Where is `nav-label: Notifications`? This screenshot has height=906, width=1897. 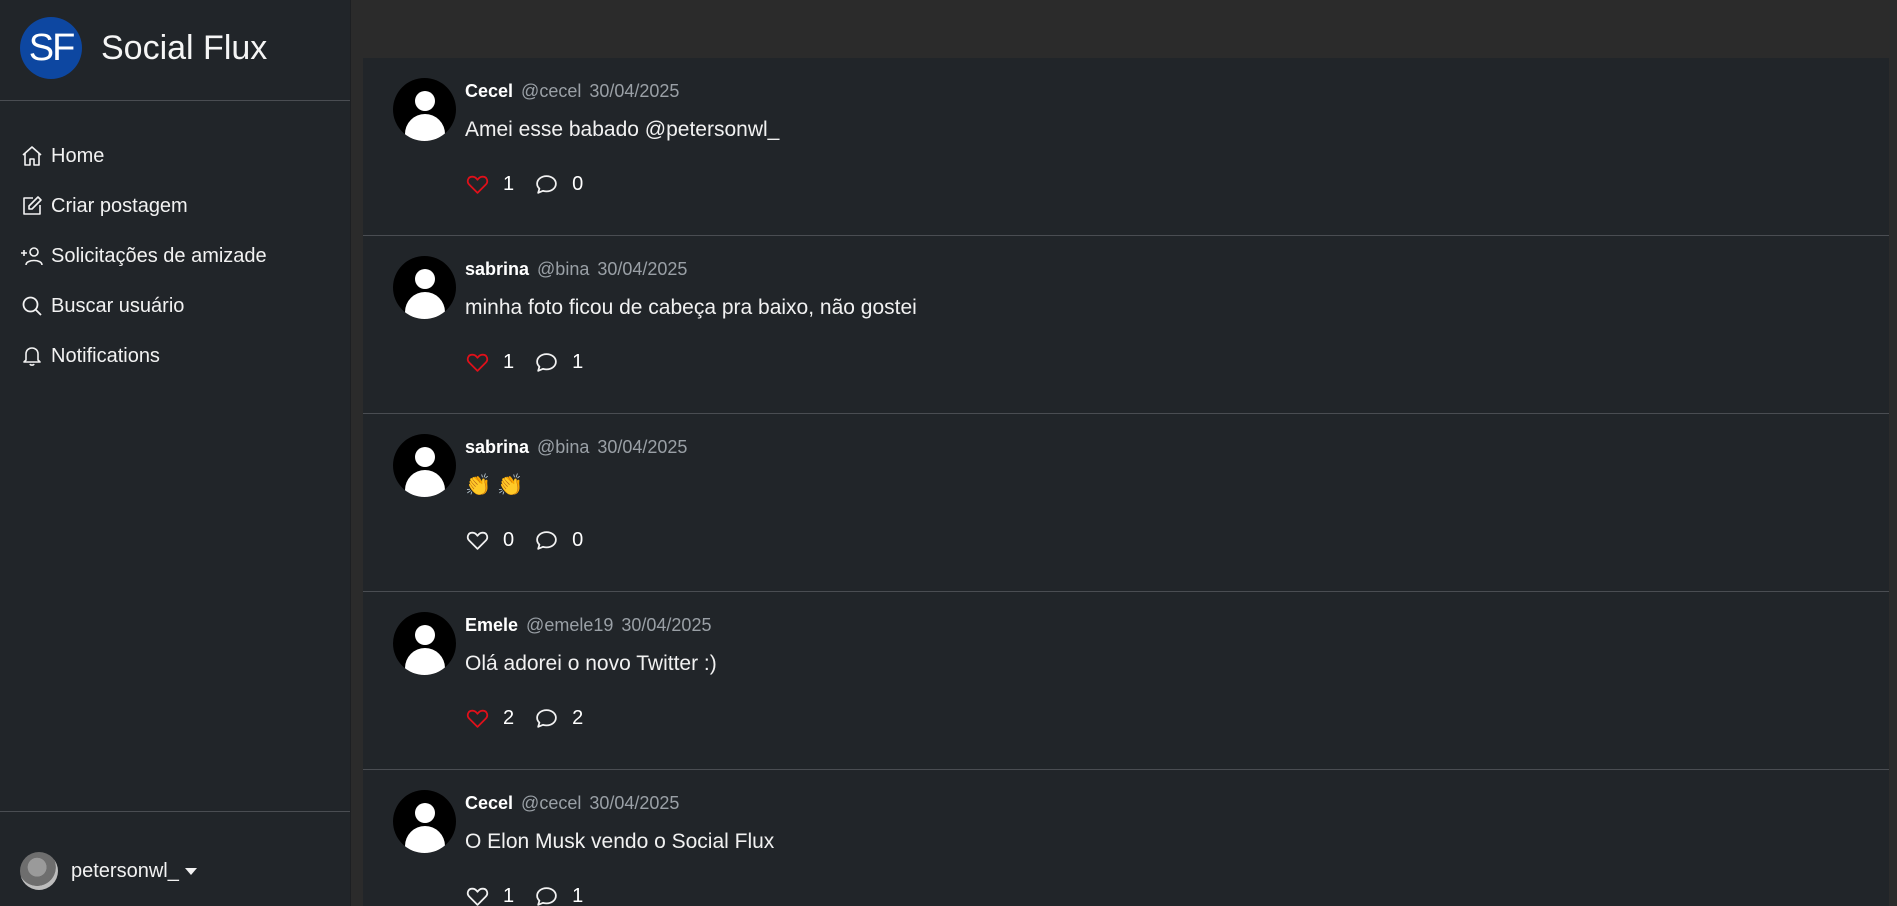
nav-label: Notifications is located at coordinates (105, 355).